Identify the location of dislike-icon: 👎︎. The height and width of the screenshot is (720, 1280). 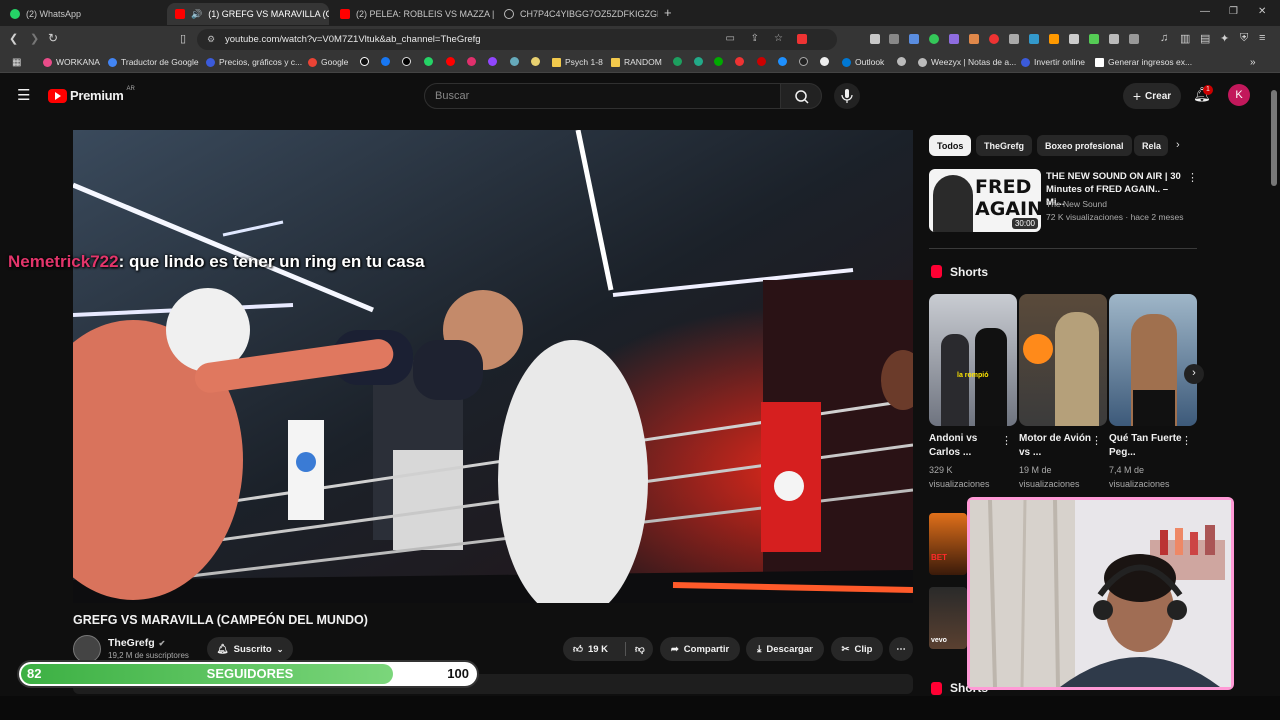
(640, 649).